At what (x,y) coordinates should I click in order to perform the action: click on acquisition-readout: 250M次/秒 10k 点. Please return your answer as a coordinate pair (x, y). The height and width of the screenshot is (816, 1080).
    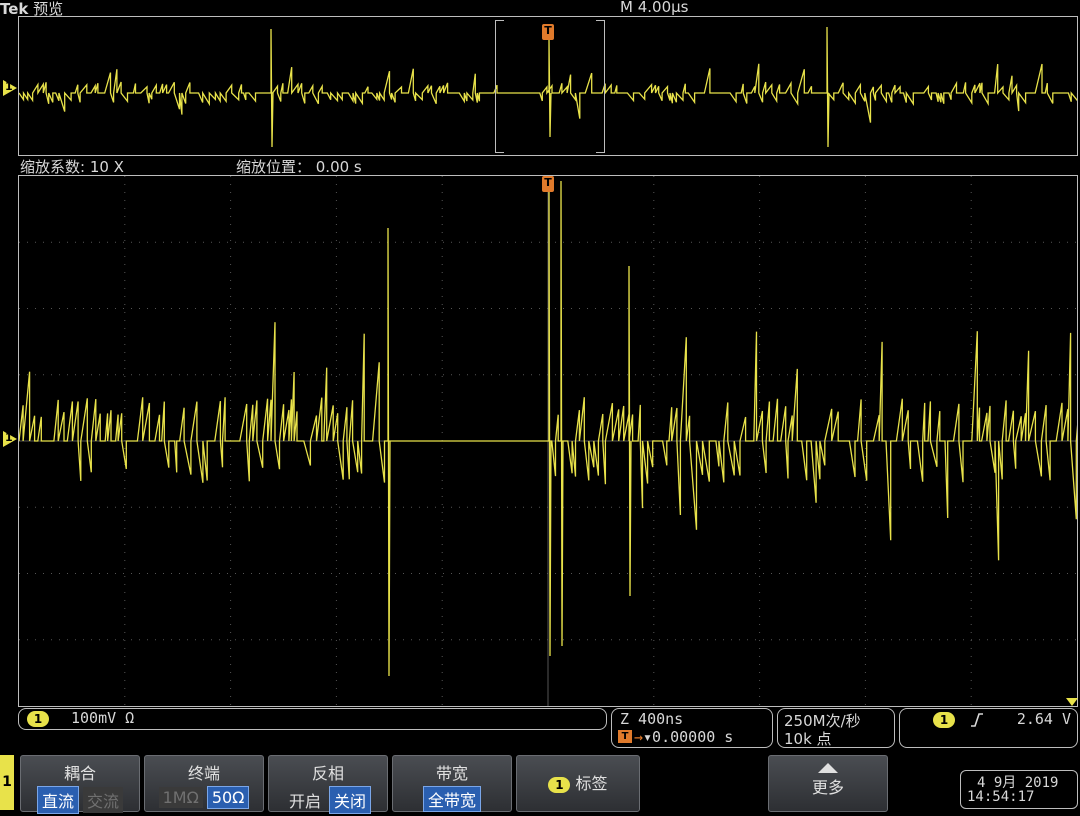
    Looking at the image, I should click on (836, 728).